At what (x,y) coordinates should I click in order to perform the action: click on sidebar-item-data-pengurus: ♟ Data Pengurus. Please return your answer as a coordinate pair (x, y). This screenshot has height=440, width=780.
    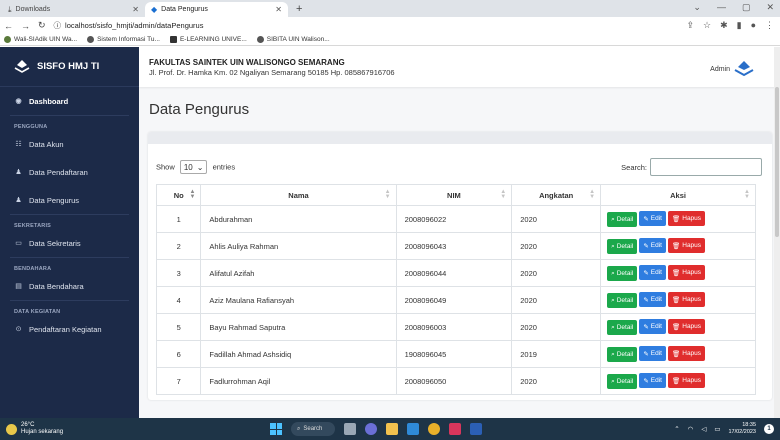
    Looking at the image, I should click on (69, 200).